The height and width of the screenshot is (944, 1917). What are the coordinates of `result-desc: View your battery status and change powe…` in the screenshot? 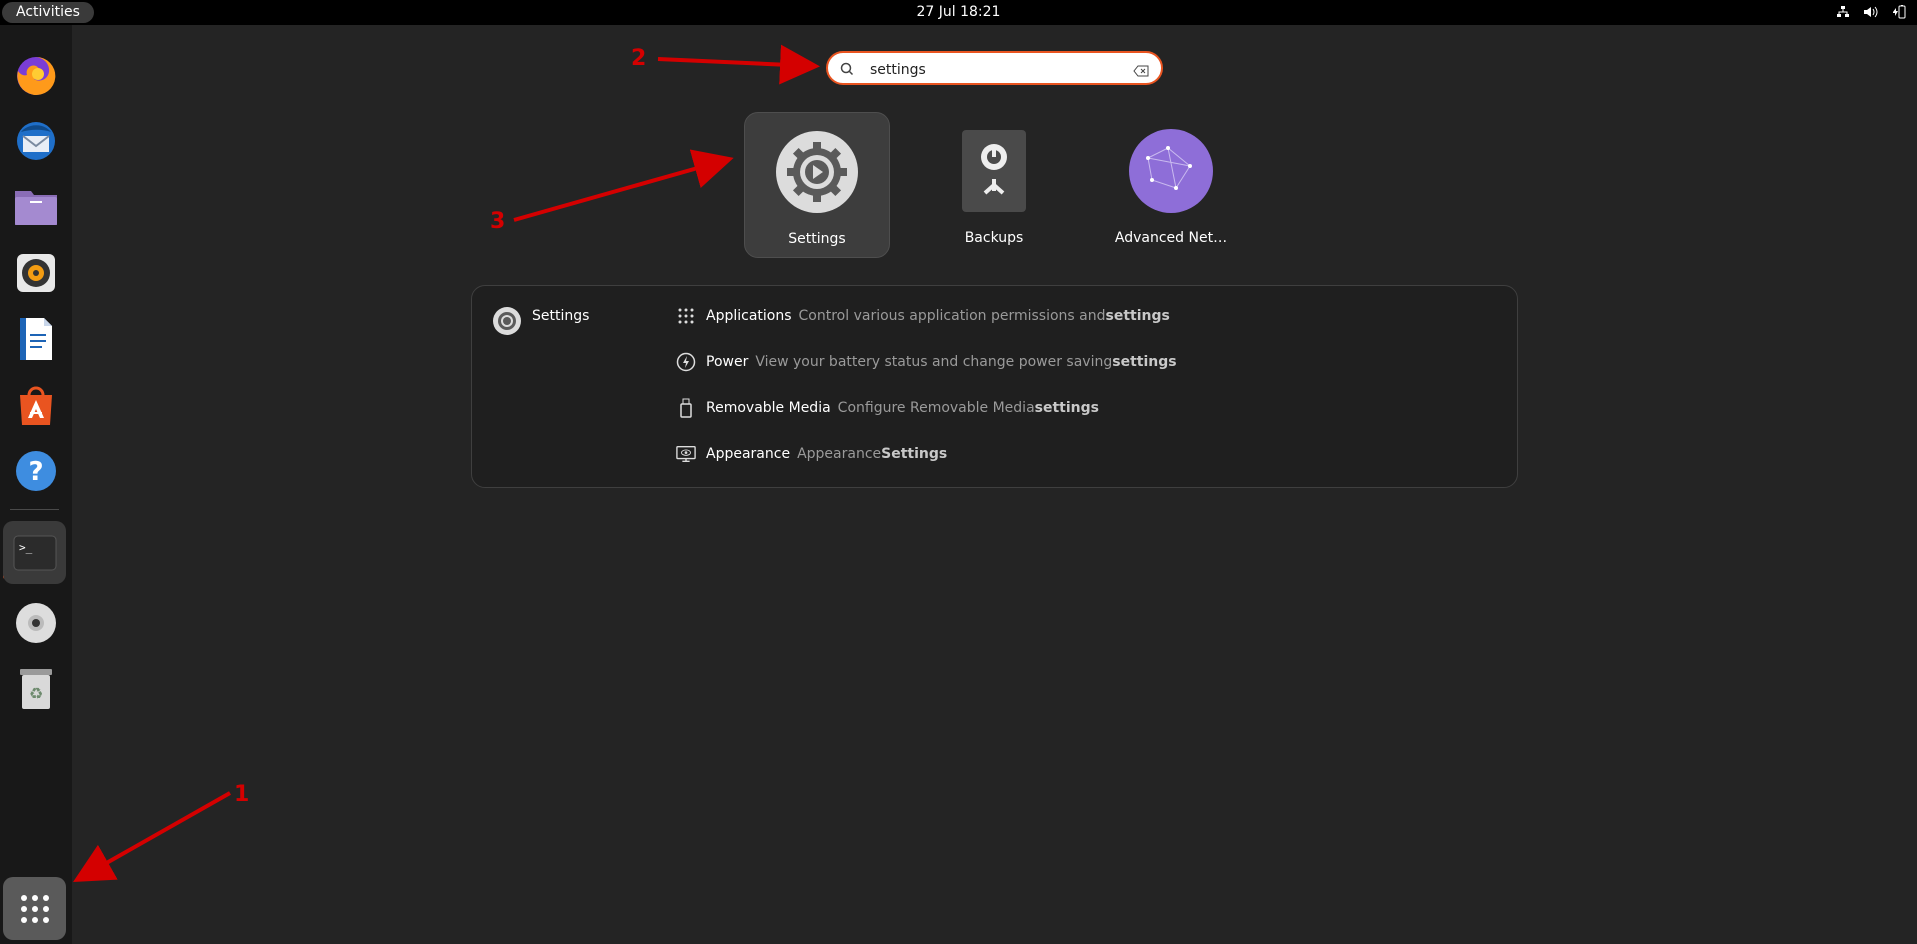 It's located at (934, 362).